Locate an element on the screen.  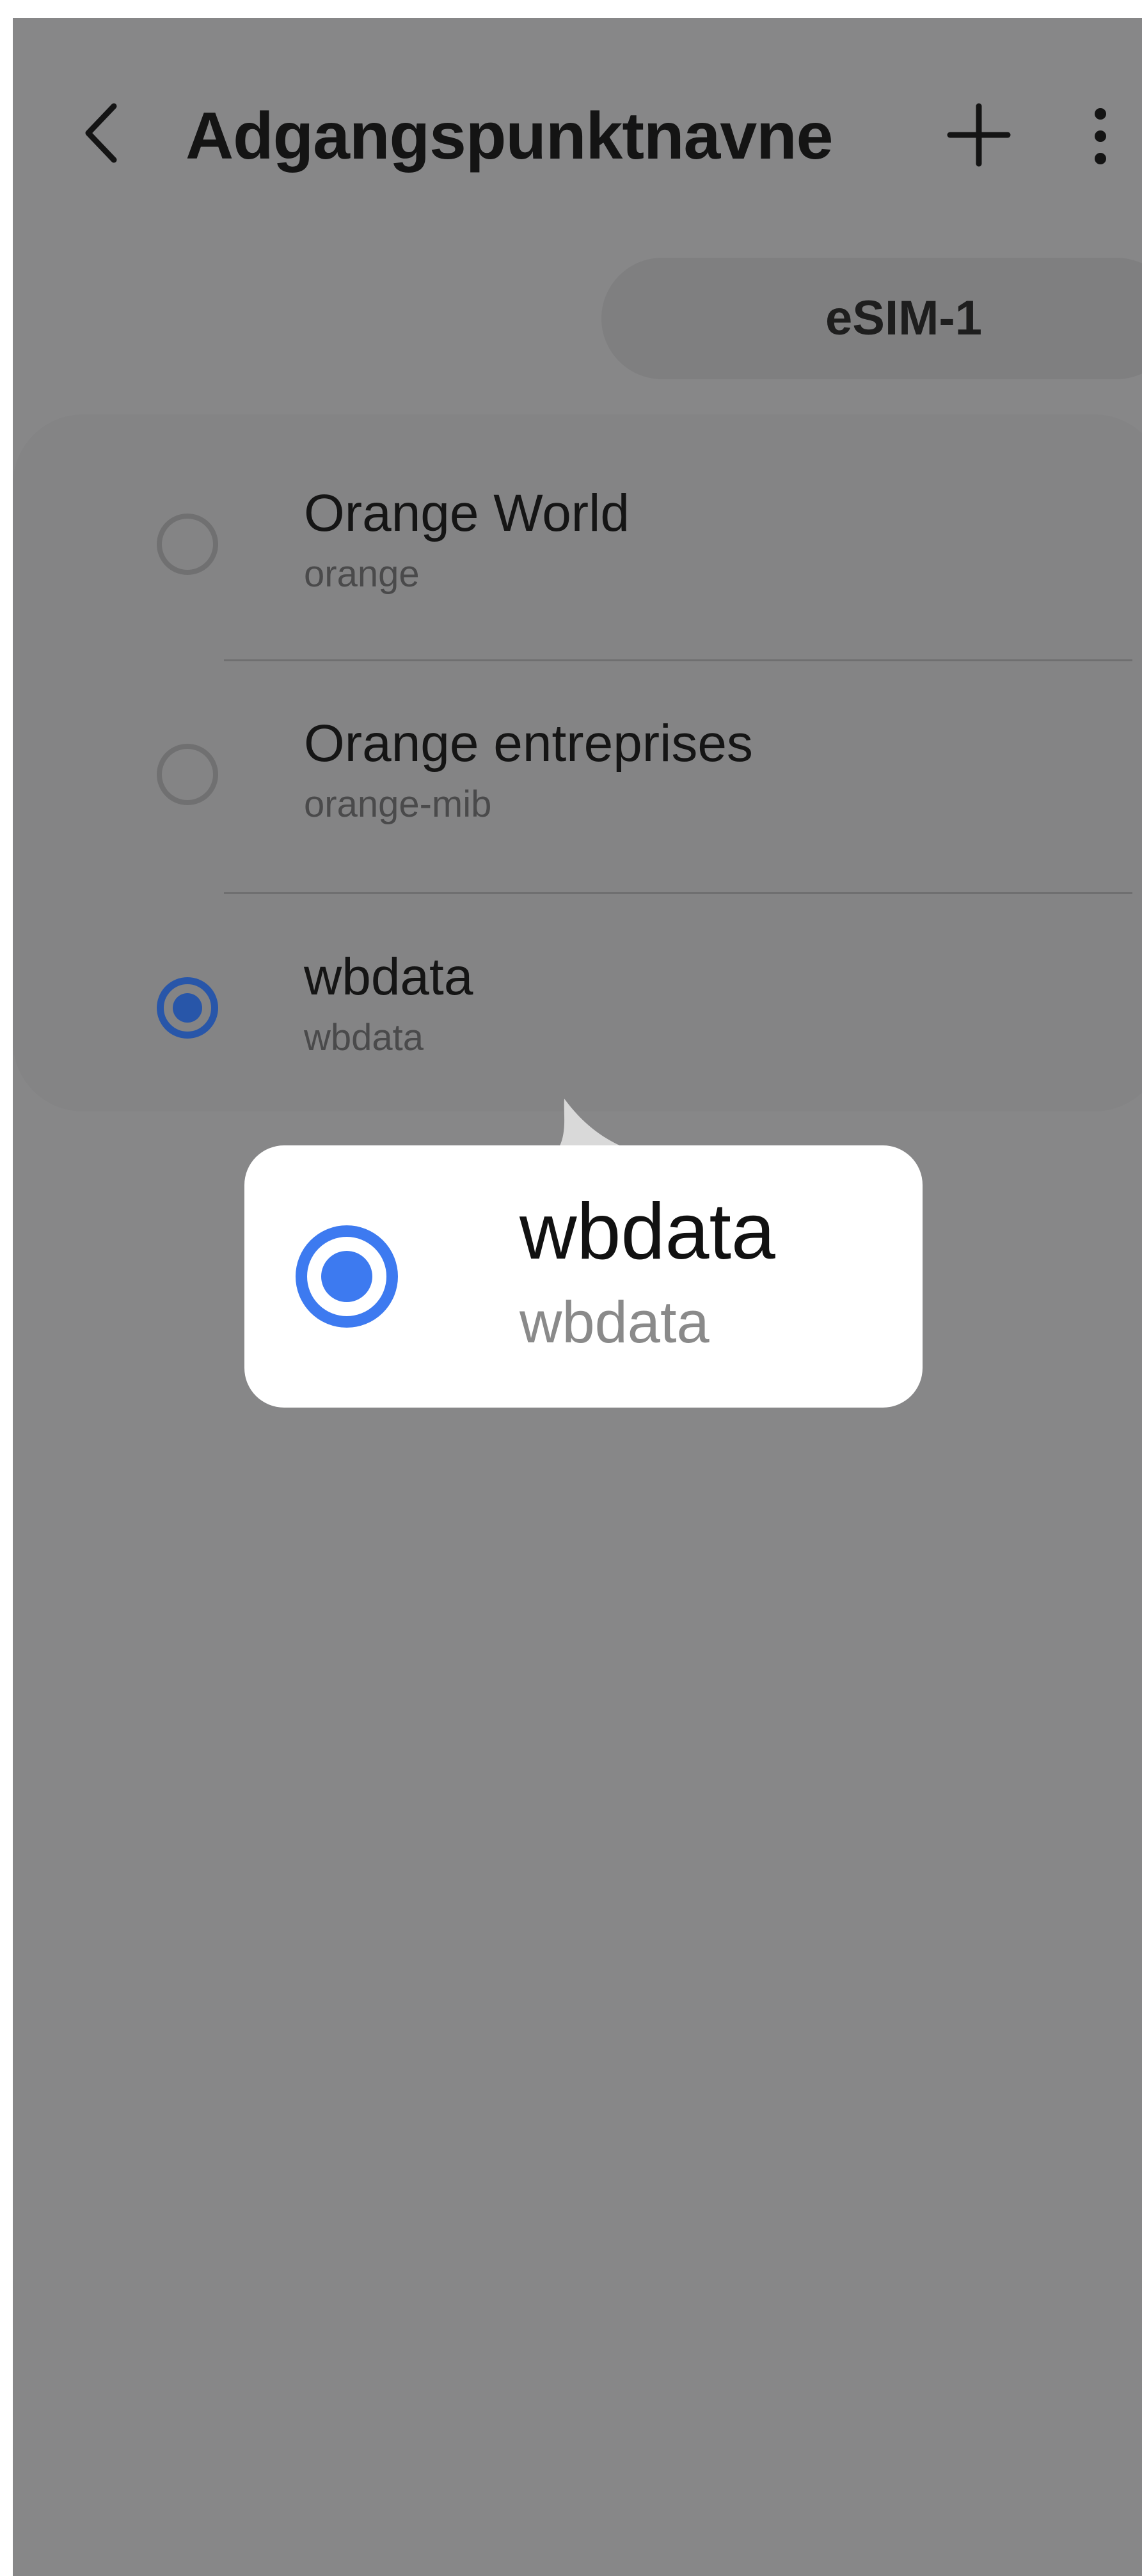
callout-apn-value: wbdata is located at coordinates (614, 1322).